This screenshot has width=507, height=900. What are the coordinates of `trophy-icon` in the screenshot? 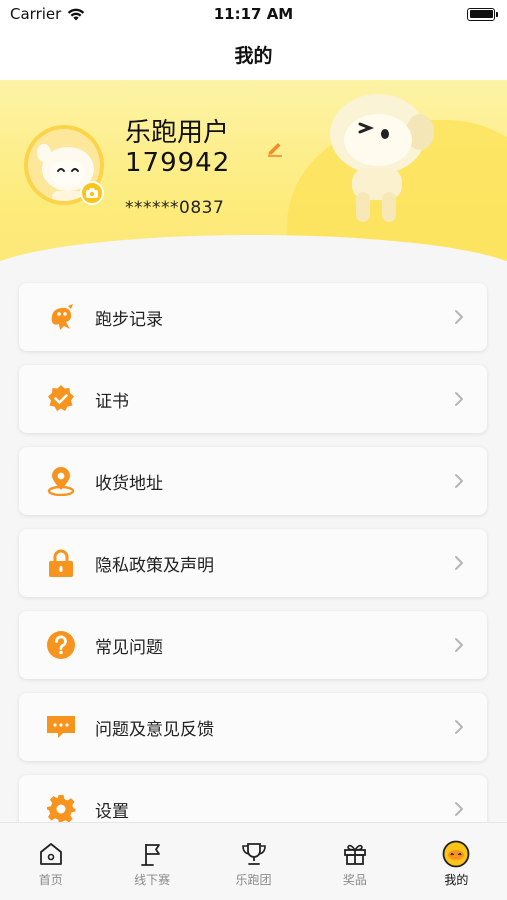 It's located at (254, 854).